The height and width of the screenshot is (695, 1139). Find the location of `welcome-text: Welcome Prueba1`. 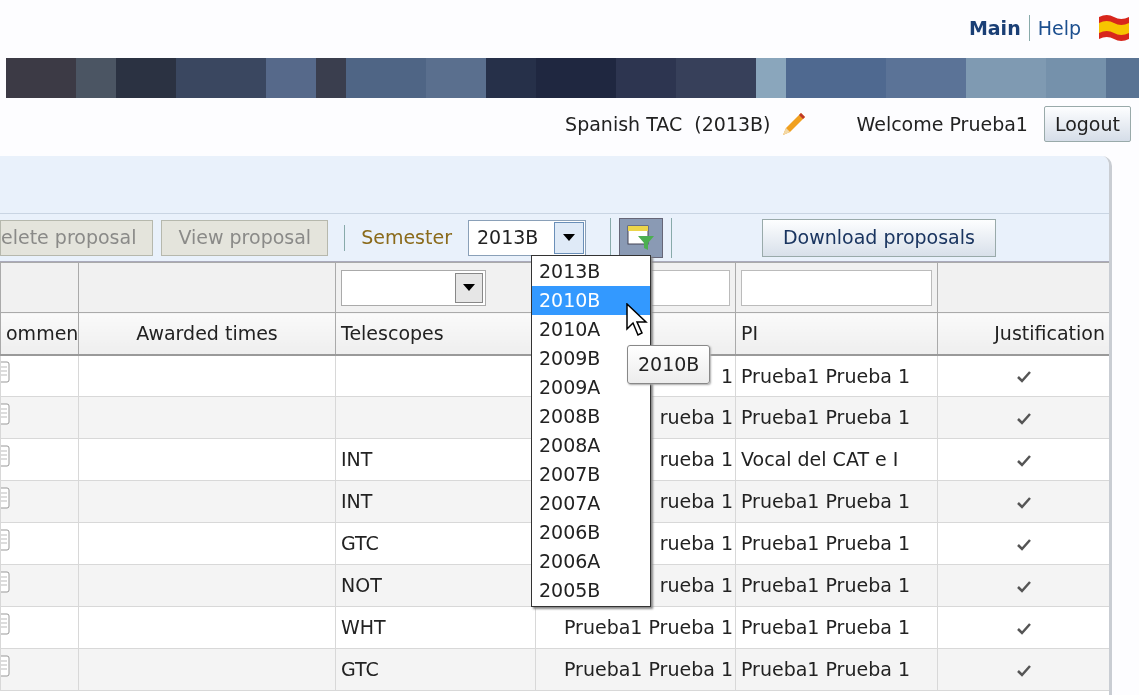

welcome-text: Welcome Prueba1 is located at coordinates (942, 124).